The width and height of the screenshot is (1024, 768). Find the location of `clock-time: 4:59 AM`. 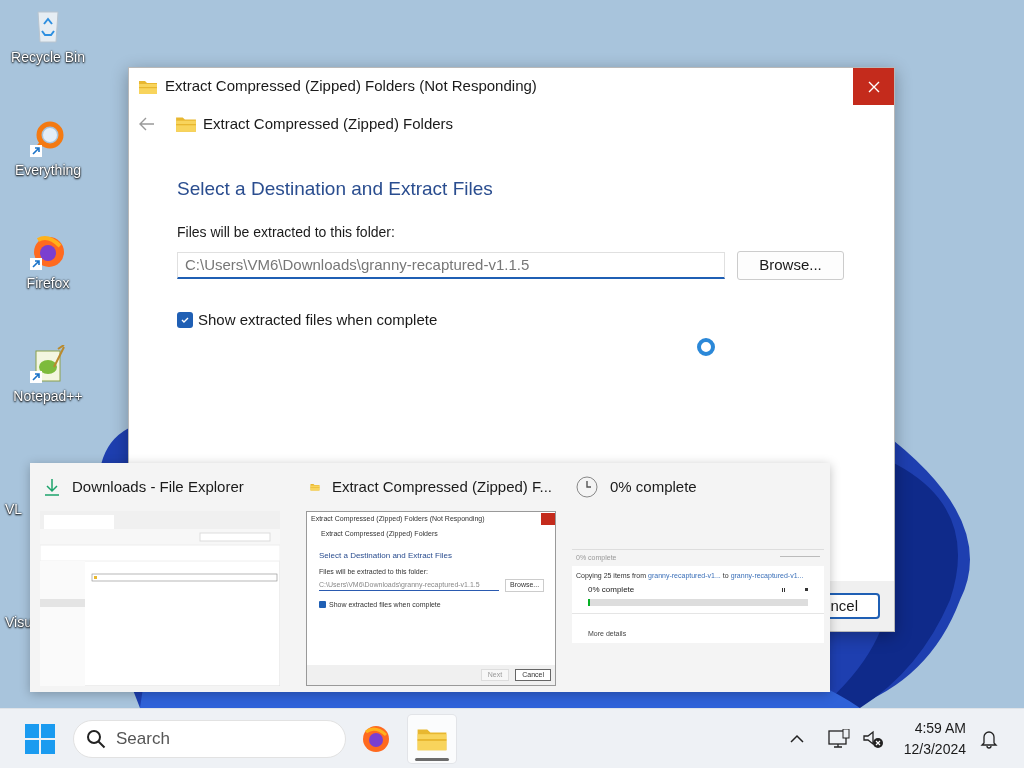

clock-time: 4:59 AM is located at coordinates (940, 728).